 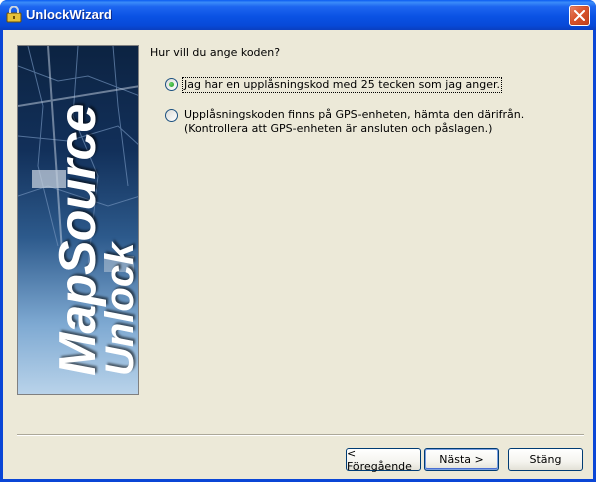 I want to click on close-window-button, so click(x=579, y=15).